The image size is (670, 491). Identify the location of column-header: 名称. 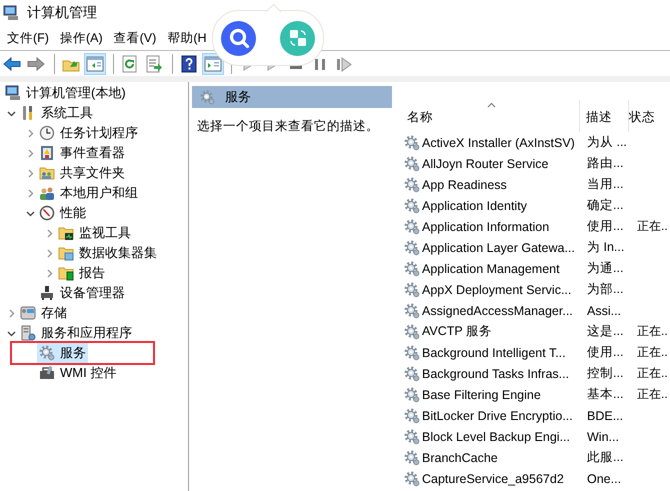
(486, 116).